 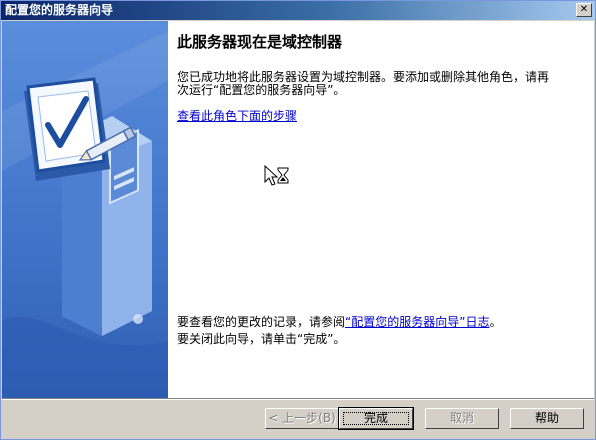 I want to click on log-line: 要查看您的更改的记录，请参阅“配置您的服务器向导”日志。, so click(x=339, y=322).